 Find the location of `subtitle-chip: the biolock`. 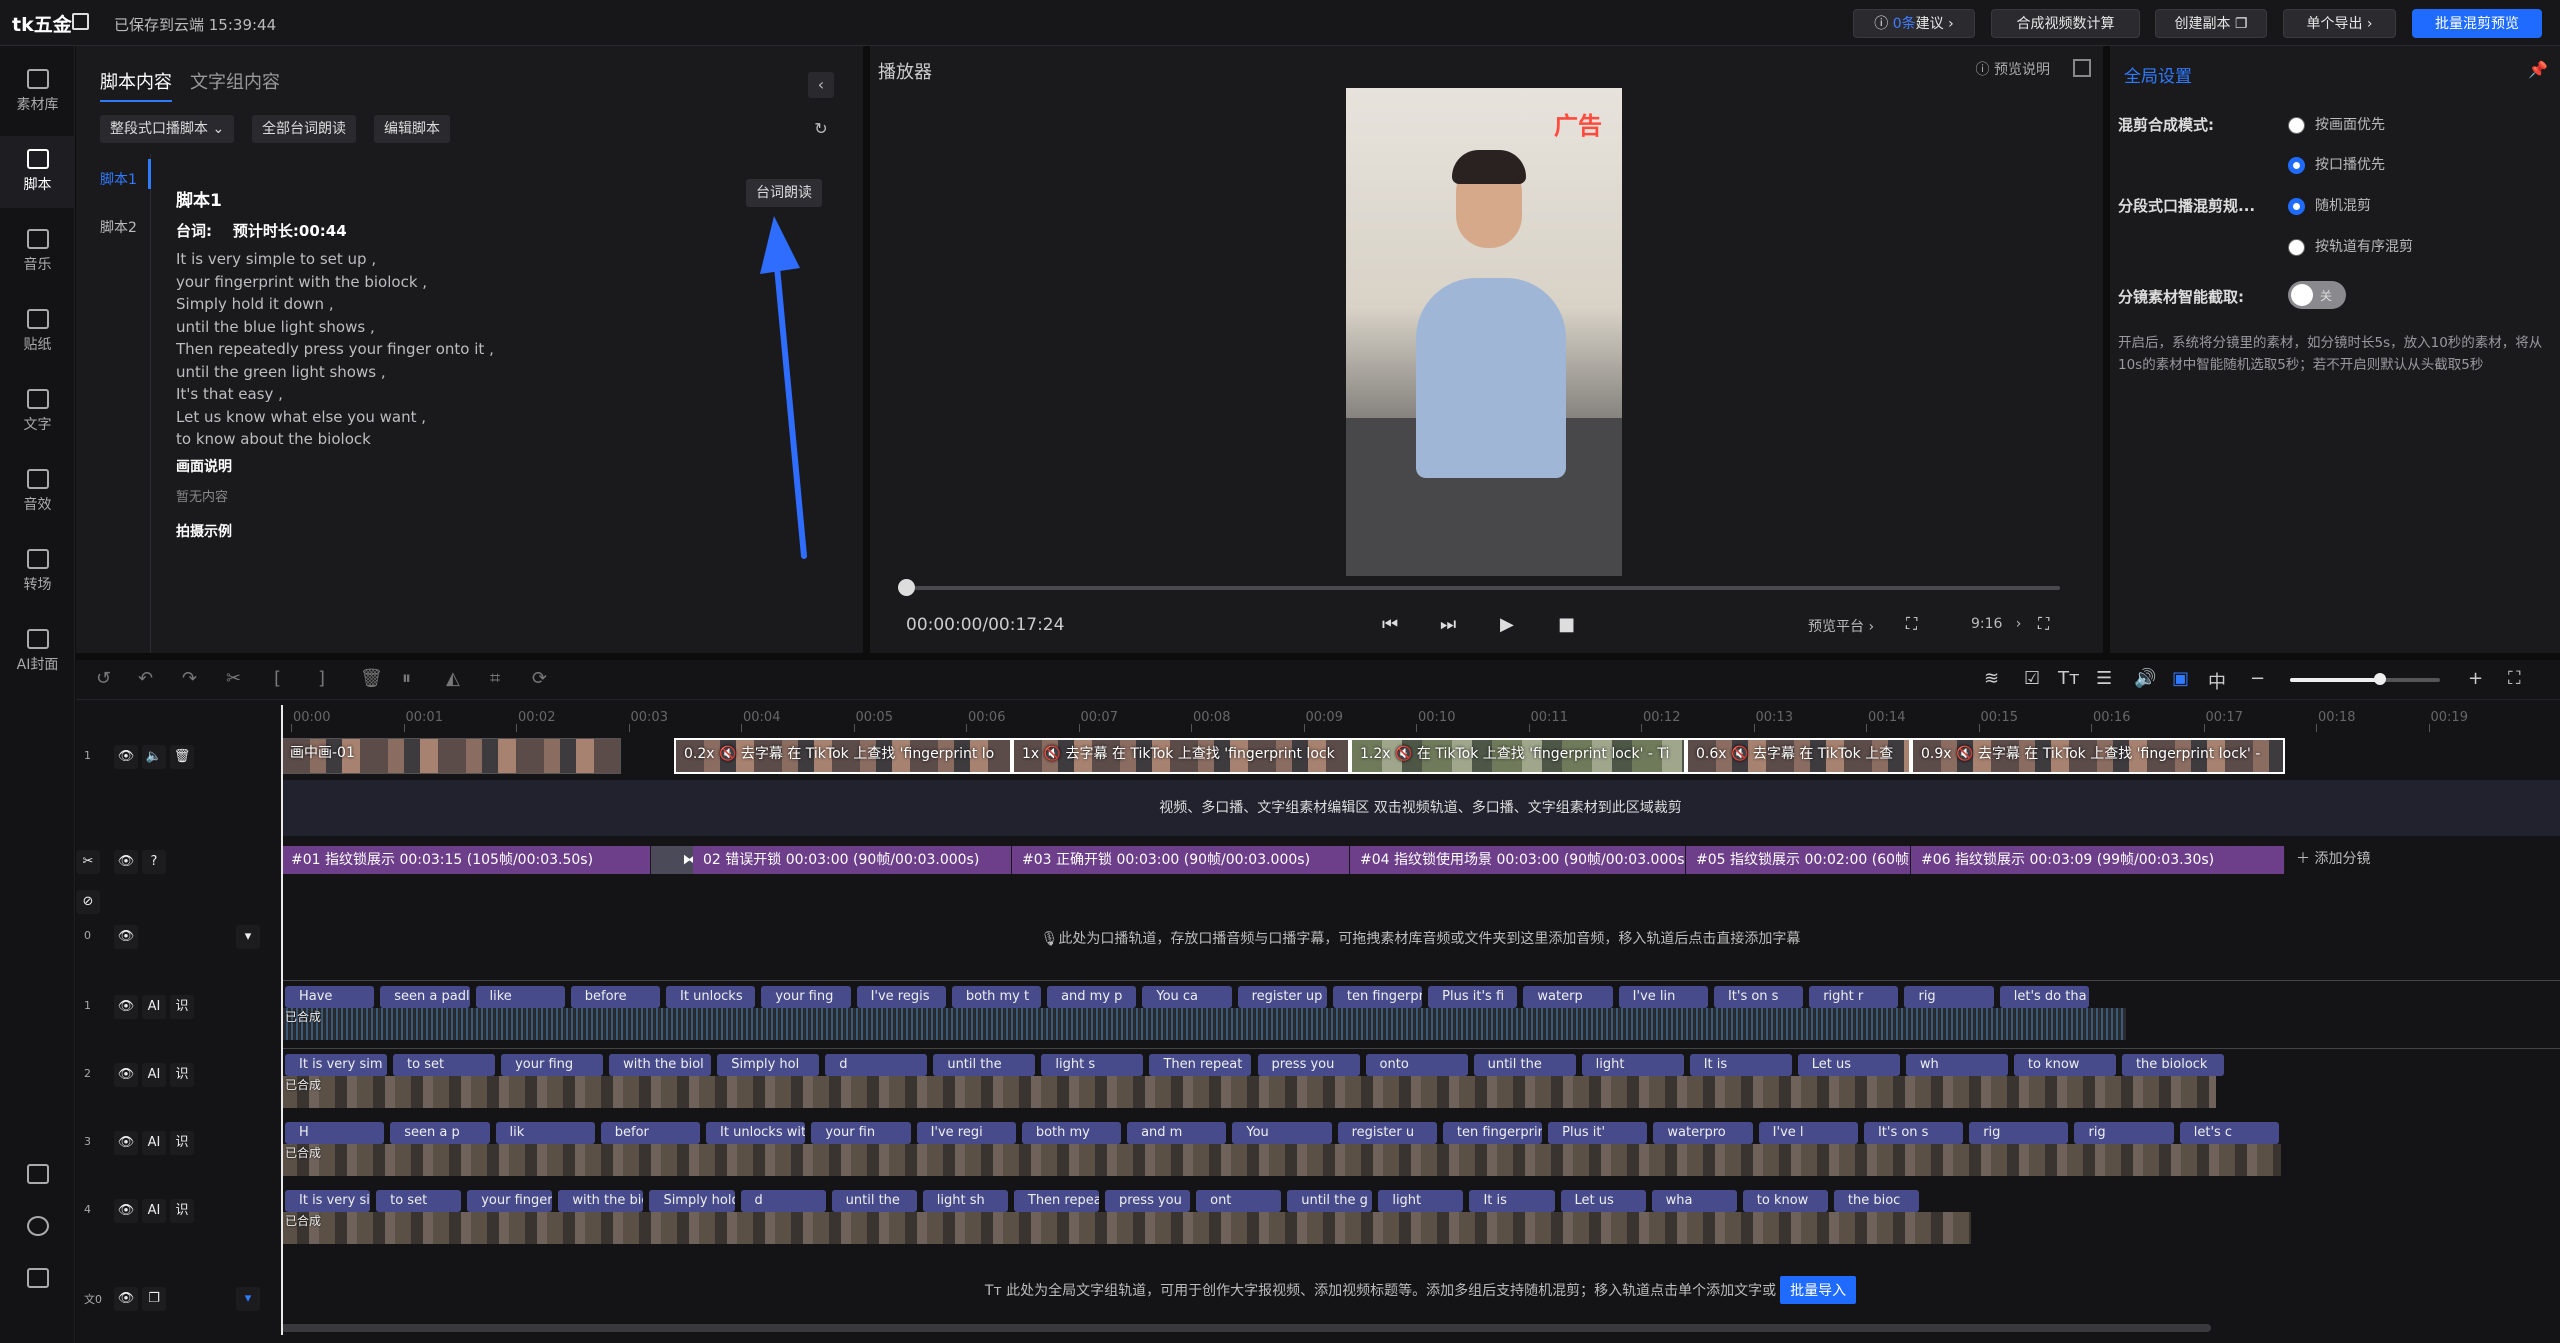

subtitle-chip: the biolock is located at coordinates (2172, 1065).